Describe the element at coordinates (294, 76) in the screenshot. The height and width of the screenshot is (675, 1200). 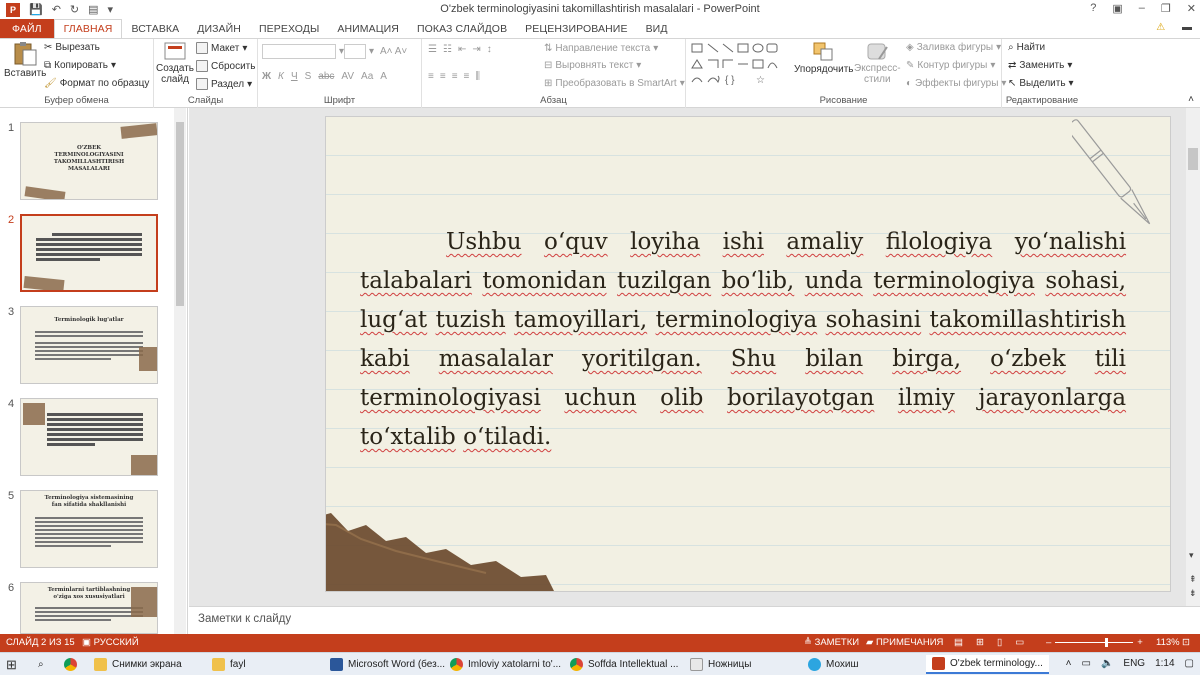
I see `underline-button: Ч` at that location.